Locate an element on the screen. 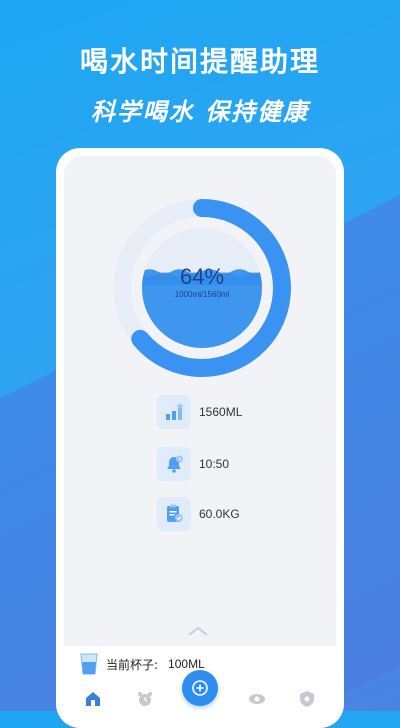 This screenshot has width=400, height=728. nav-home is located at coordinates (93, 699).